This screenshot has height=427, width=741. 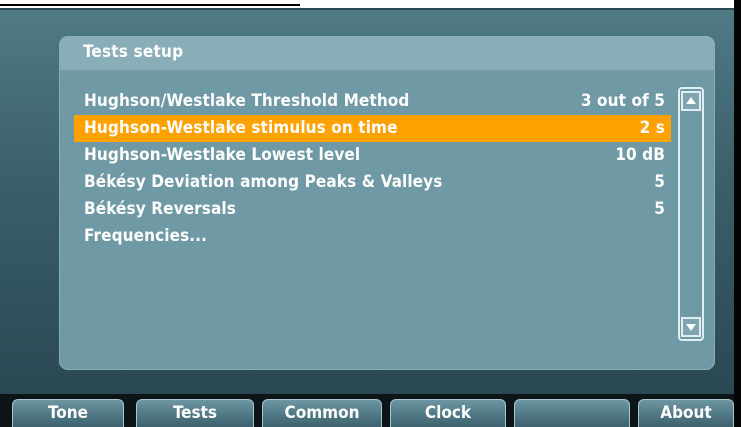 I want to click on scroll-up-button, so click(x=691, y=101).